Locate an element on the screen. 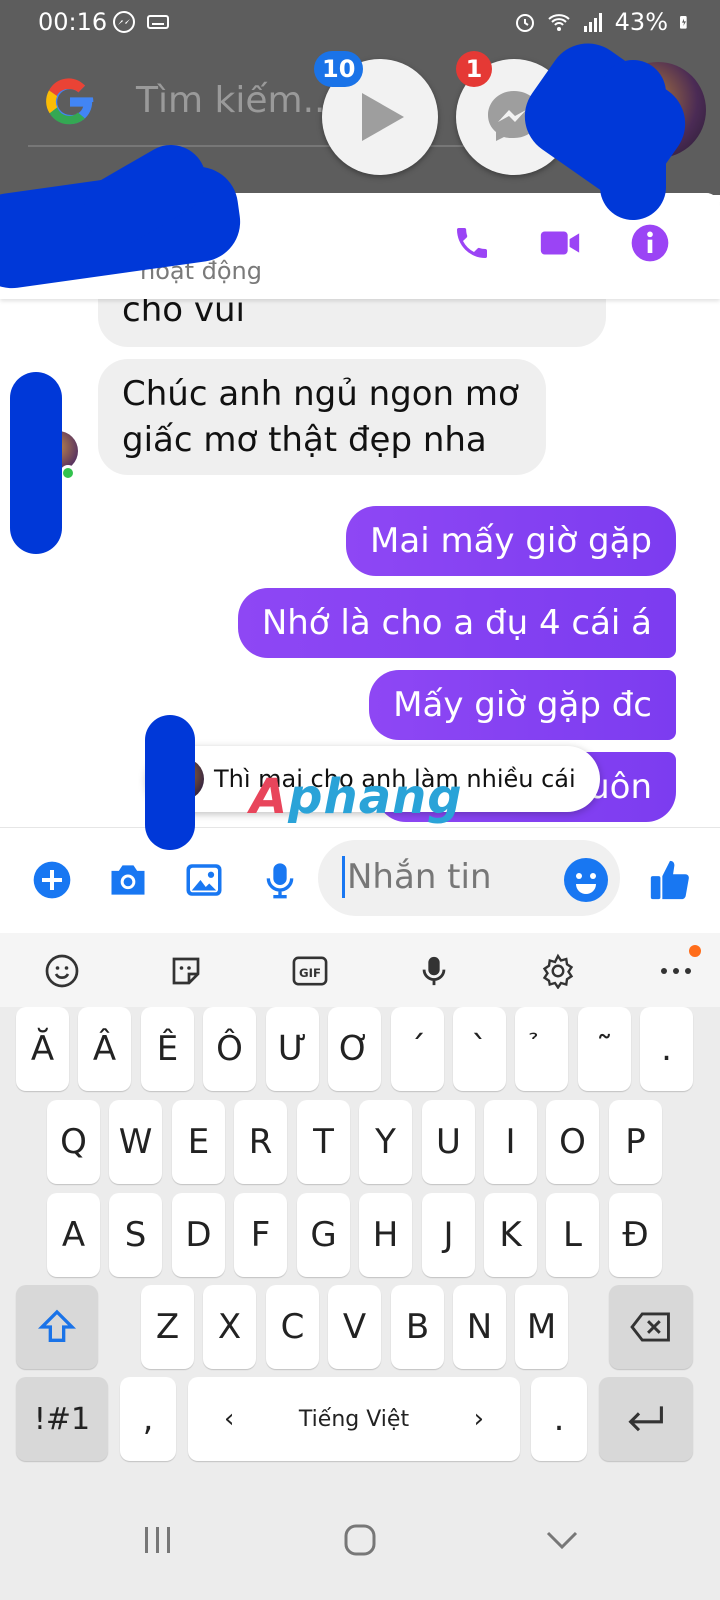  backspace-icon is located at coordinates (650, 1327).